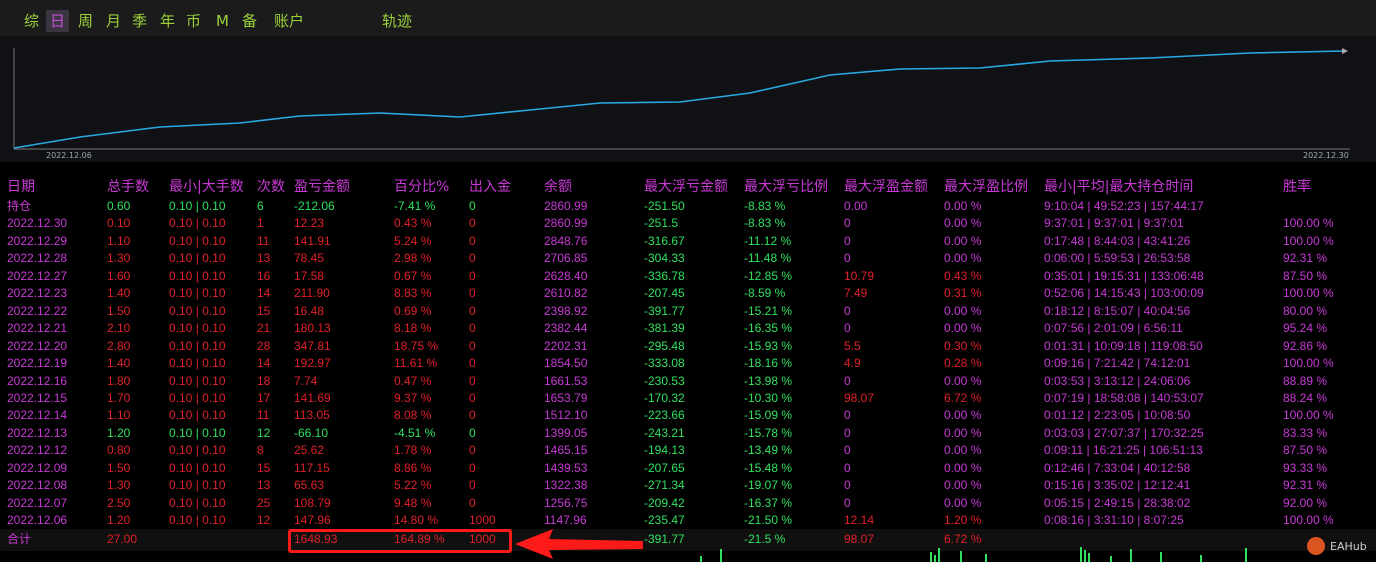 Image resolution: width=1376 pixels, height=562 pixels. I want to click on cell-maxgainpct: 6.72 %, so click(963, 397).